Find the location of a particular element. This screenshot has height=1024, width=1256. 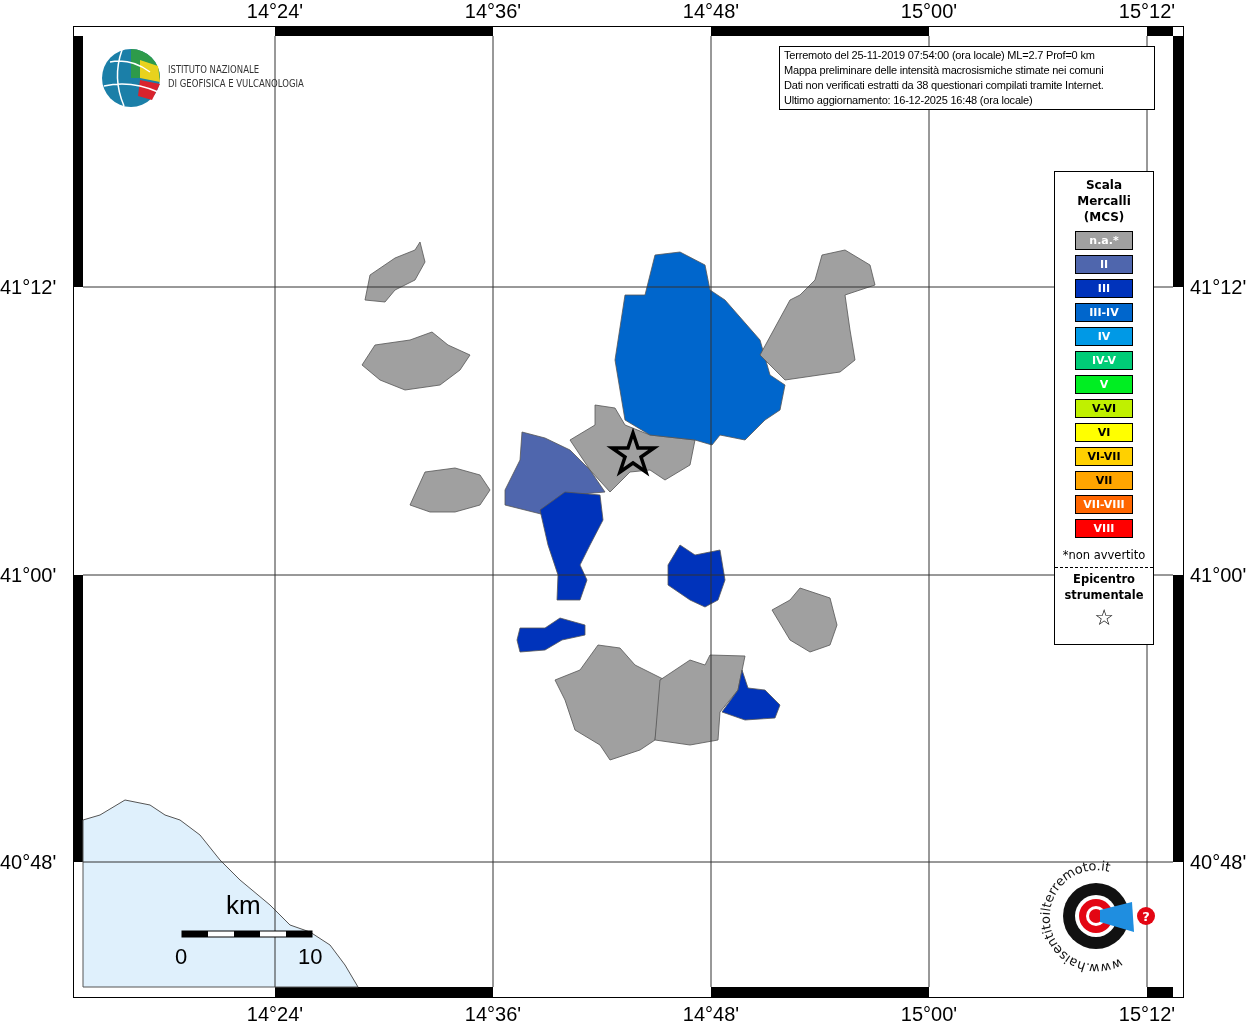

intensity-swatch: III-IV is located at coordinates (1104, 312).